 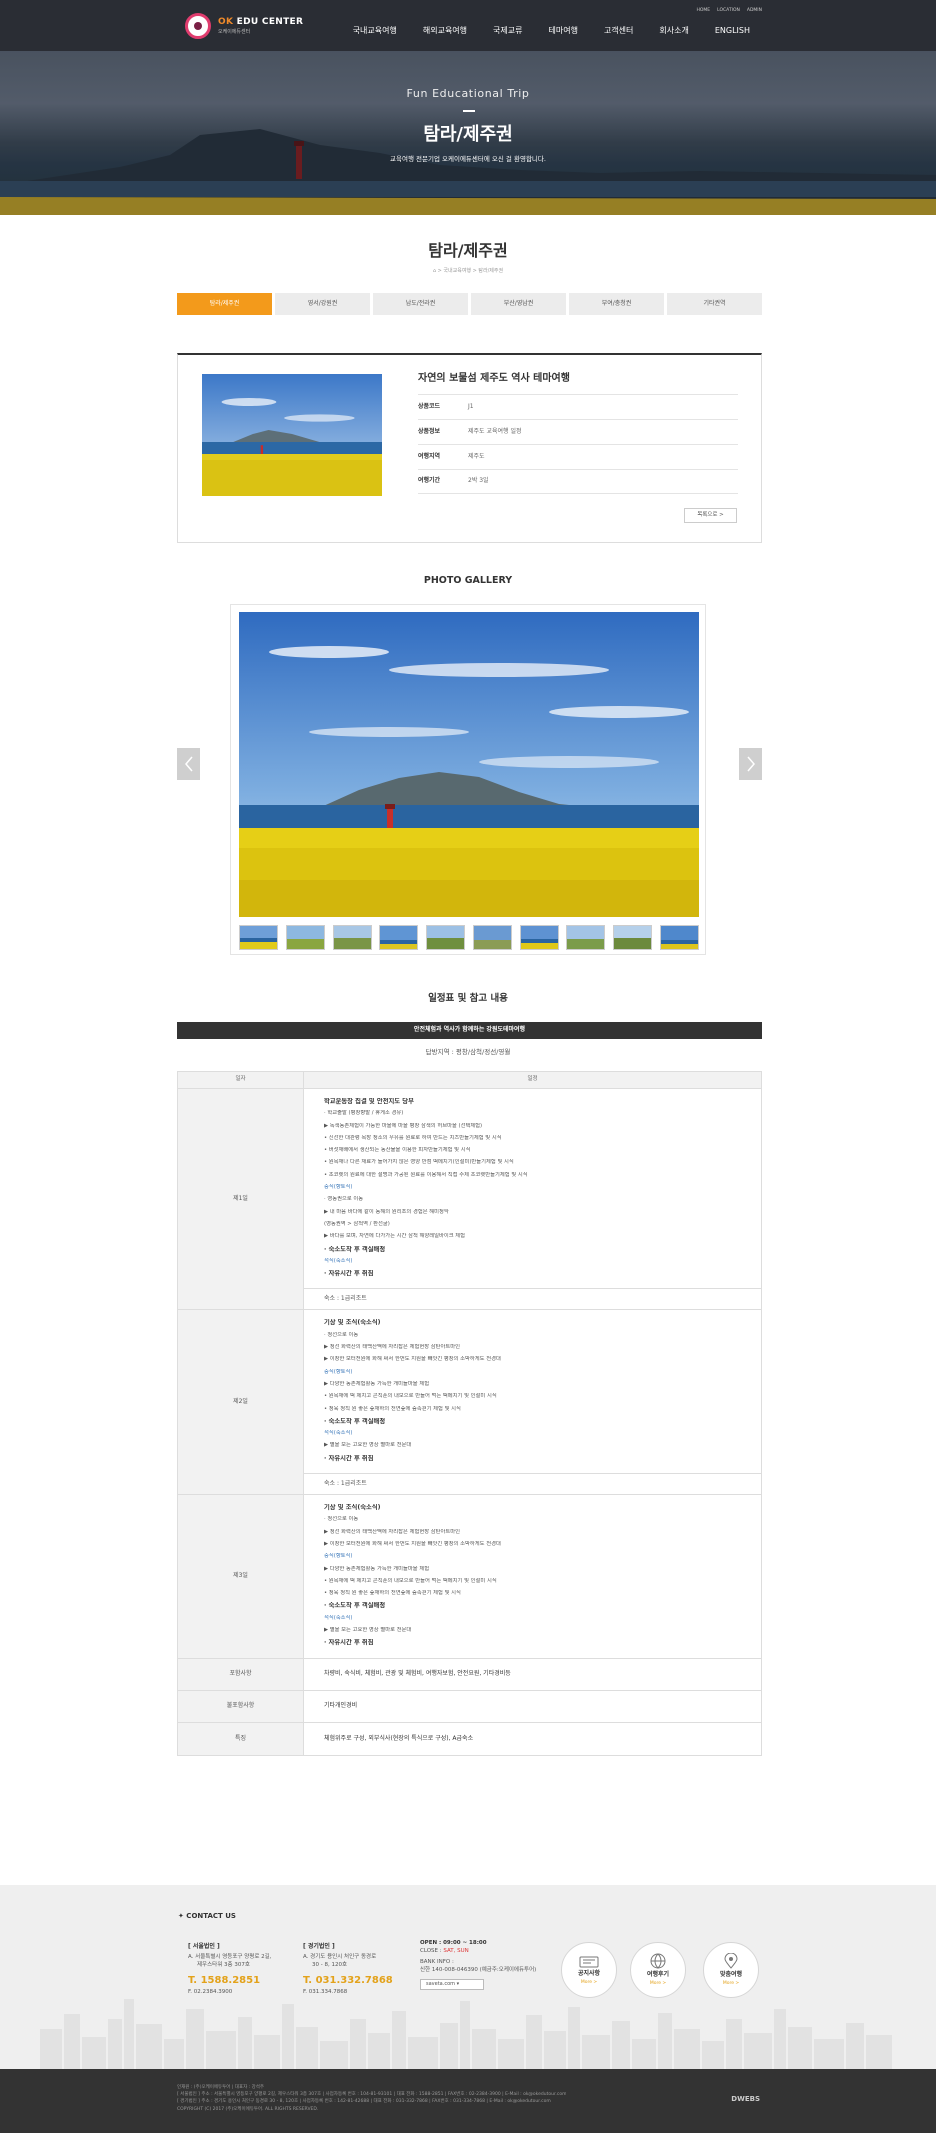 I want to click on tab-yeongnam: 부산/영남권, so click(x=518, y=304).